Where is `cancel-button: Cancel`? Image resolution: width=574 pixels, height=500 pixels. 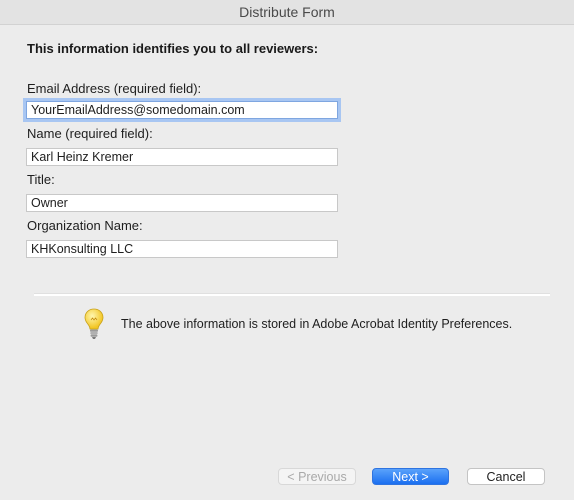 cancel-button: Cancel is located at coordinates (506, 476).